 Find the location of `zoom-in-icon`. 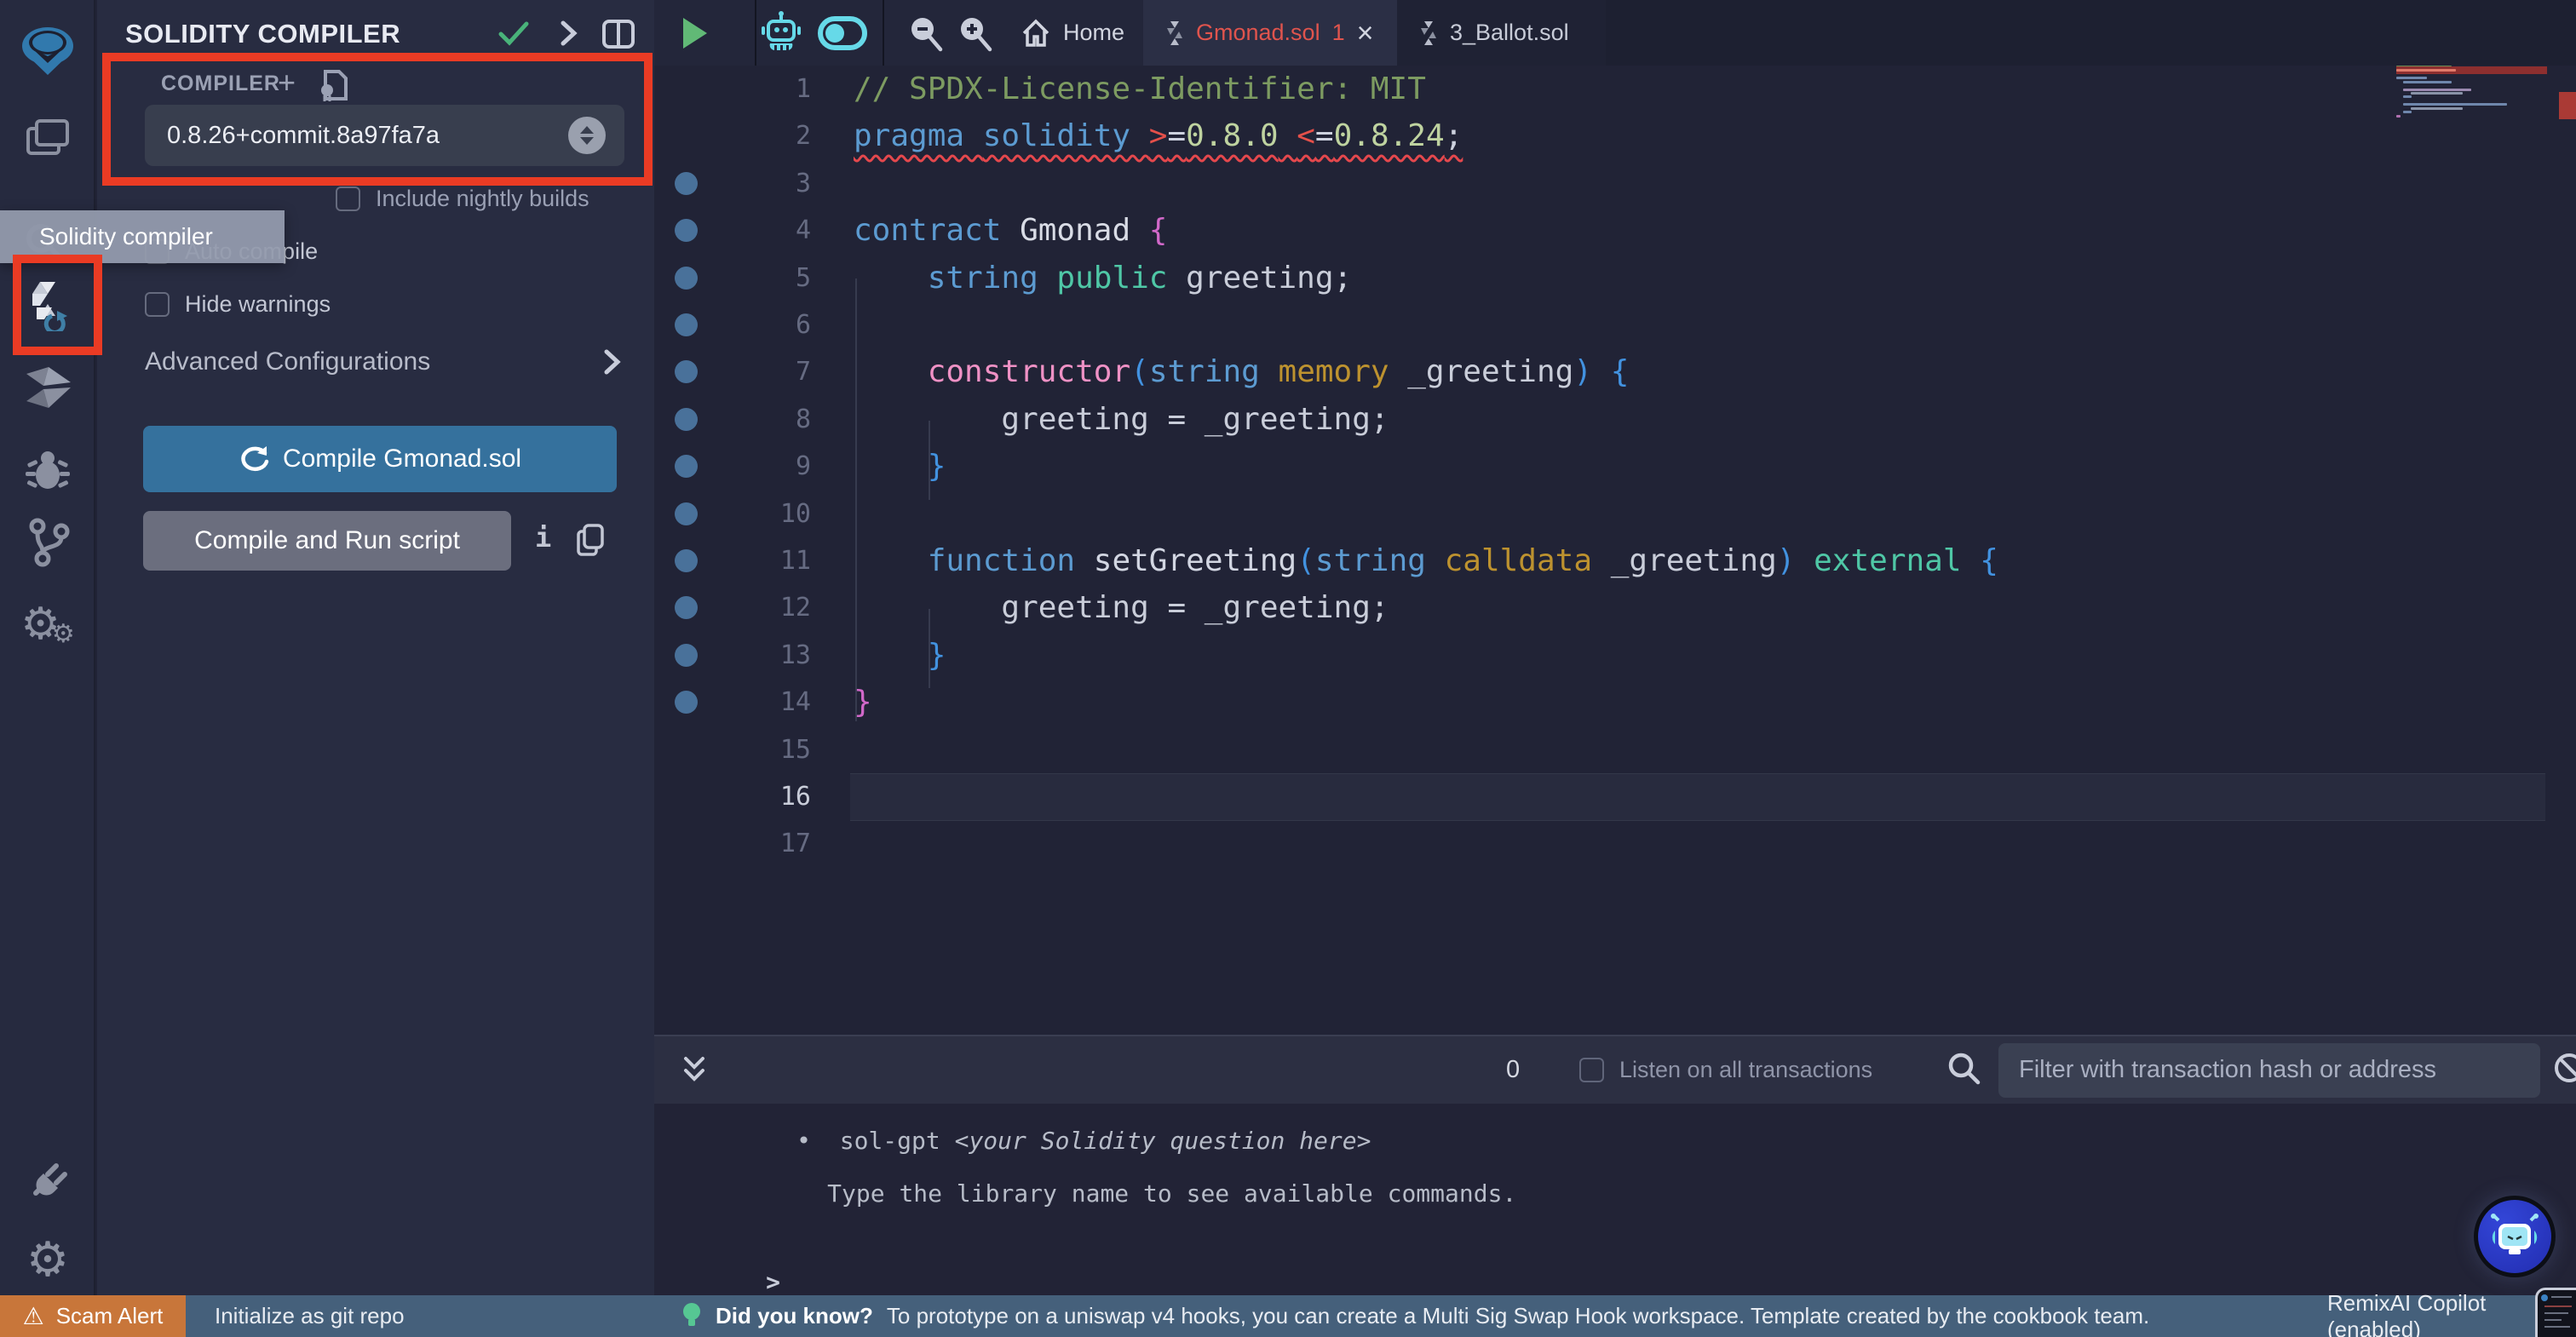

zoom-in-icon is located at coordinates (974, 33).